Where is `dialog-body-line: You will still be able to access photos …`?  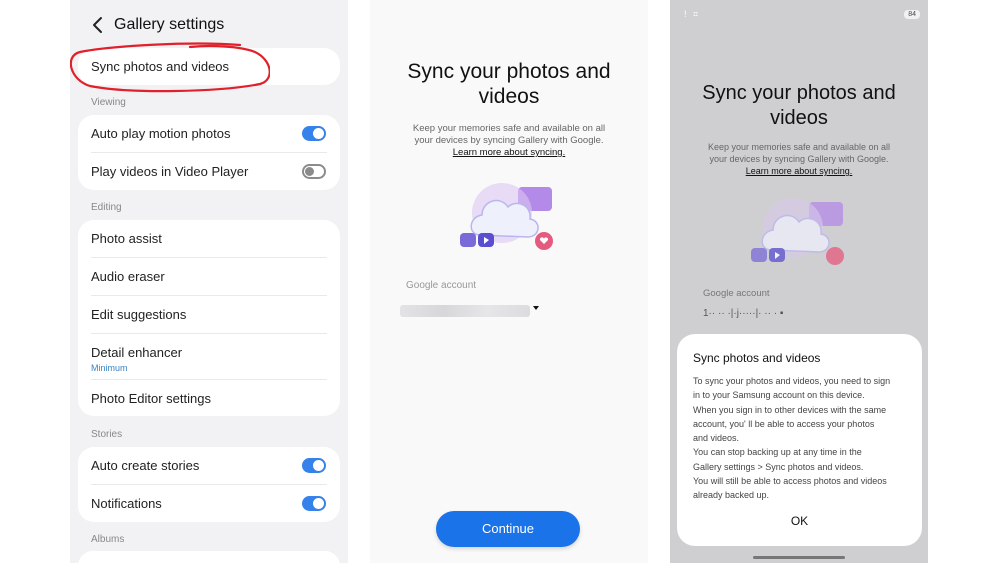
dialog-body-line: You will still be able to access photos … is located at coordinates (790, 481).